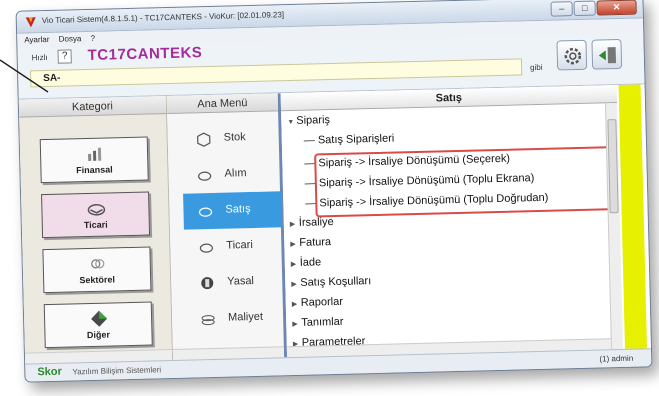  I want to click on tree-node-tanimlar: ▶ Tanımlar, so click(317, 322).